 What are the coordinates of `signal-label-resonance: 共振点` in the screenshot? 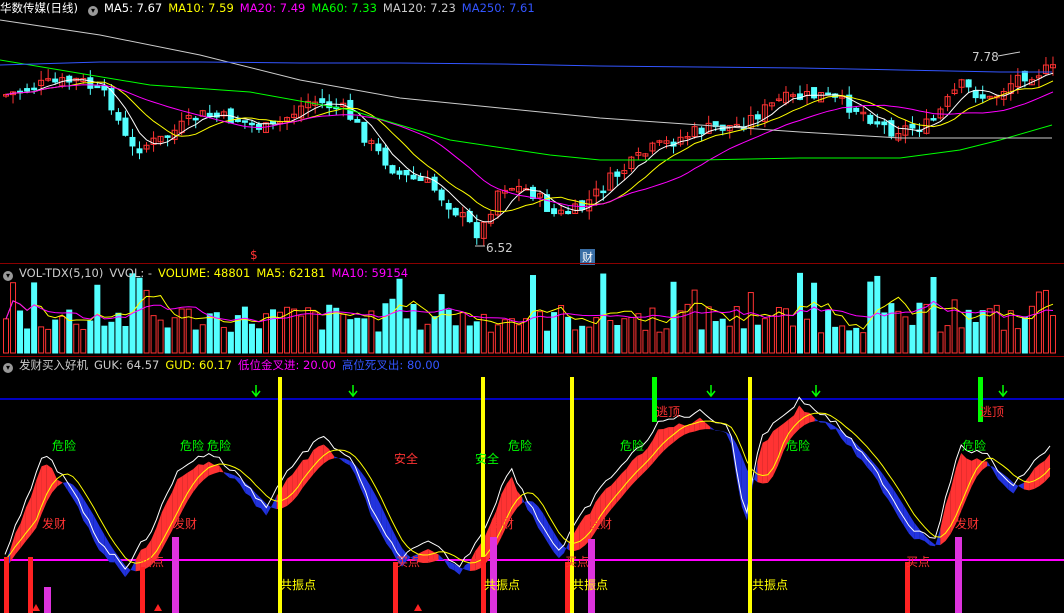 It's located at (590, 585).